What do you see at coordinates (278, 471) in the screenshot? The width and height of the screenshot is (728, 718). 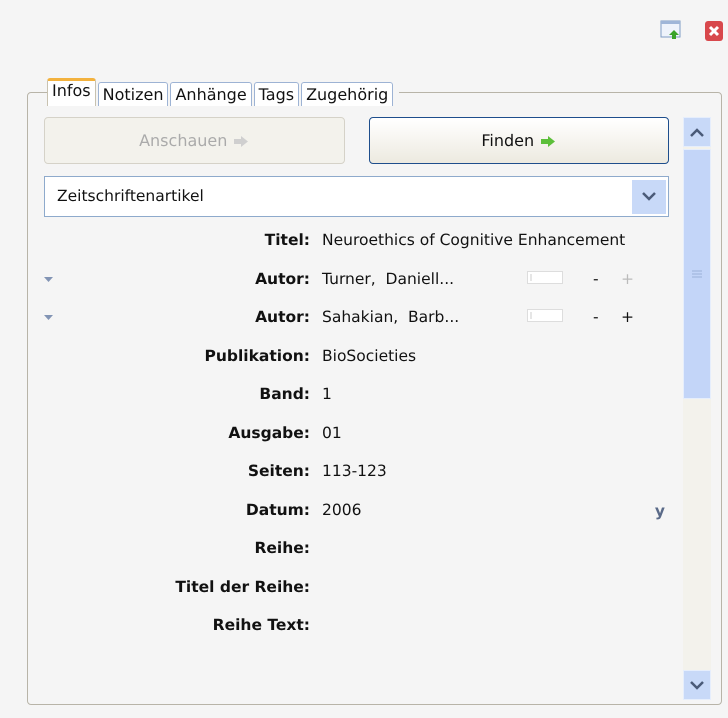 I see `field-label: Seiten:` at bounding box center [278, 471].